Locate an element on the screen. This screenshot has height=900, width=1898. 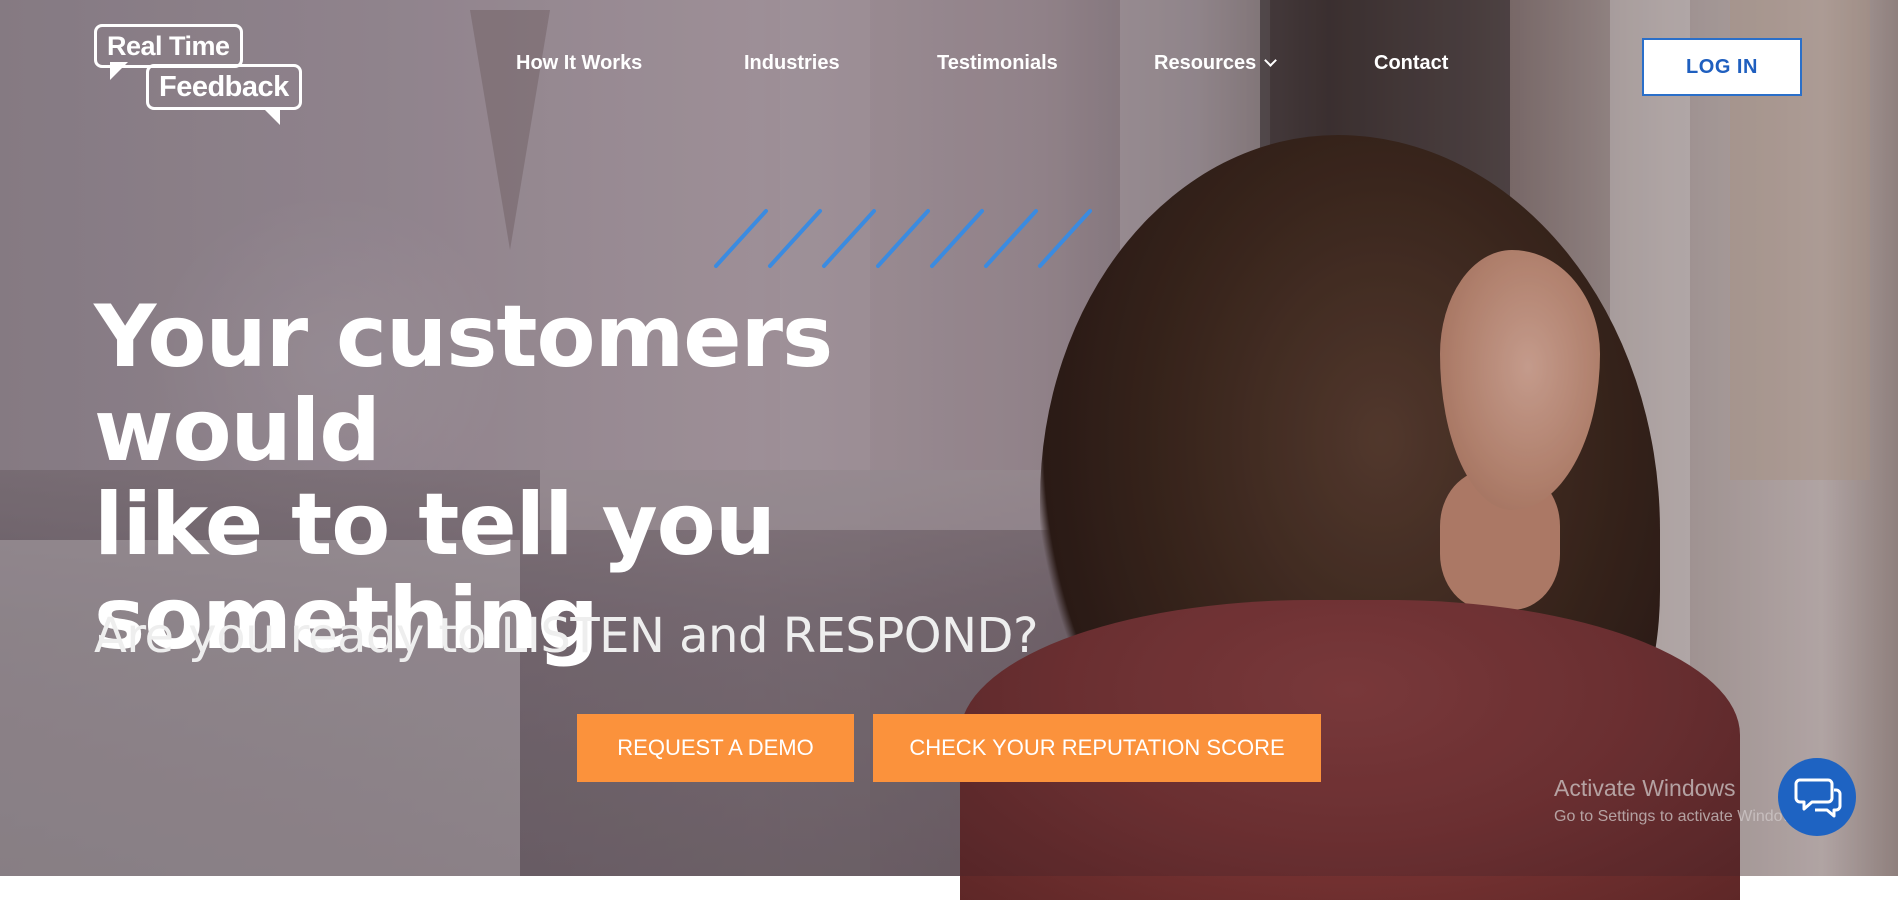
logo-line1: Real Time is located at coordinates (168, 46).